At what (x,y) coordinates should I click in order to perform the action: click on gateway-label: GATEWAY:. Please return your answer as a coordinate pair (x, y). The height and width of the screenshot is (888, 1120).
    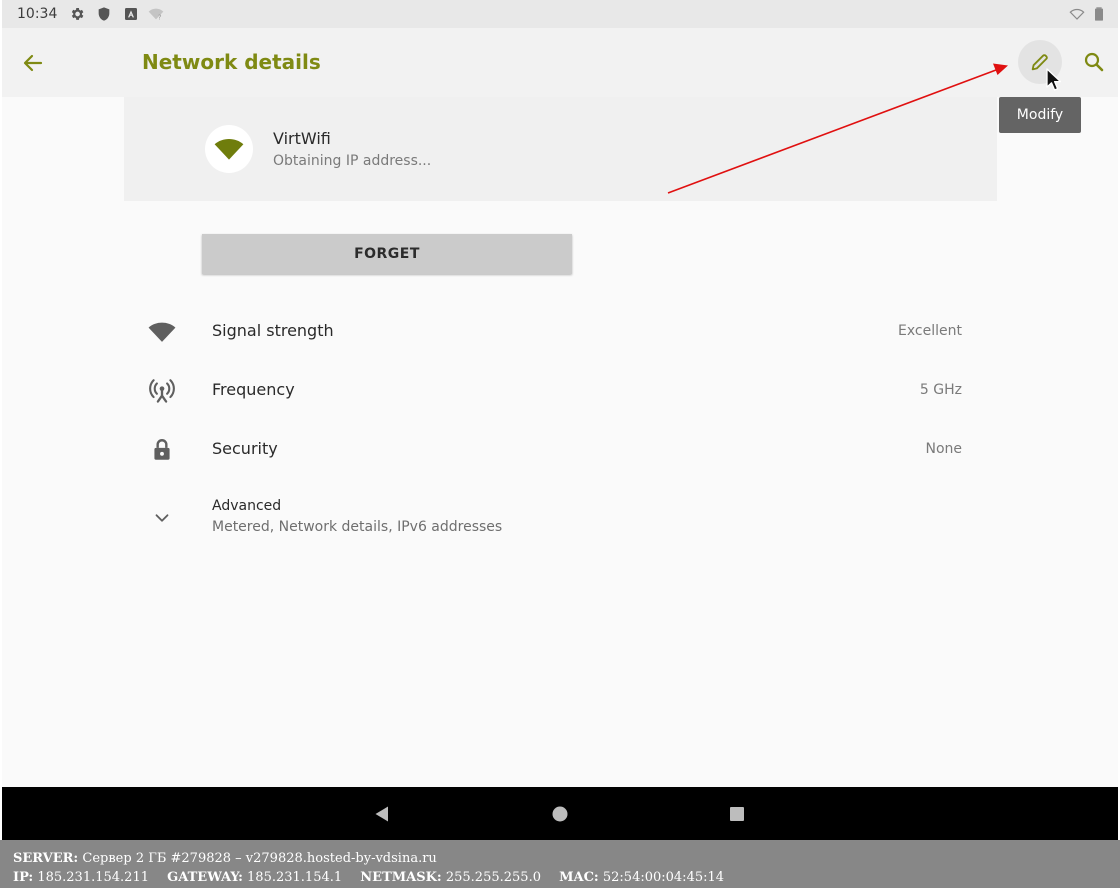
    Looking at the image, I should click on (205, 877).